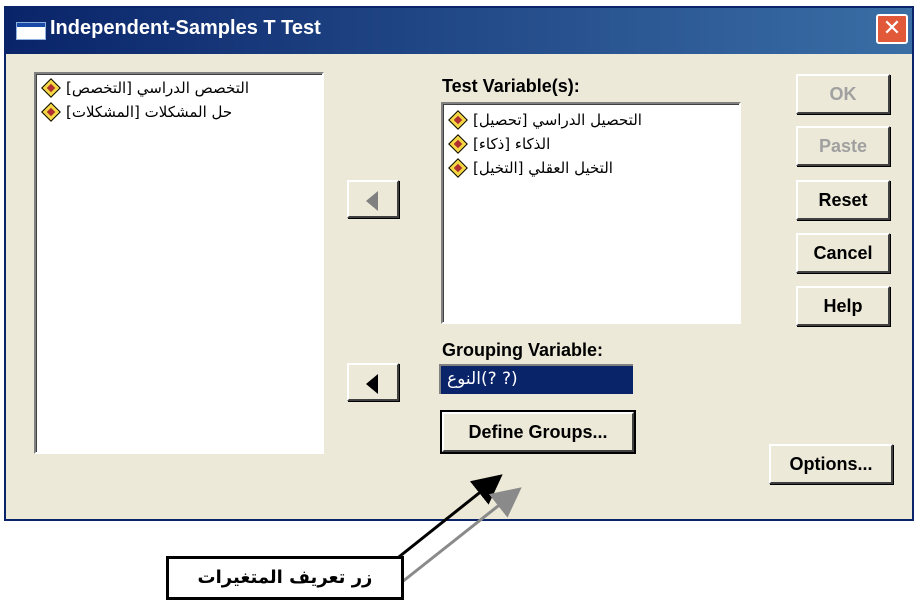  Describe the element at coordinates (843, 94) in the screenshot. I see `ok-button: OK` at that location.